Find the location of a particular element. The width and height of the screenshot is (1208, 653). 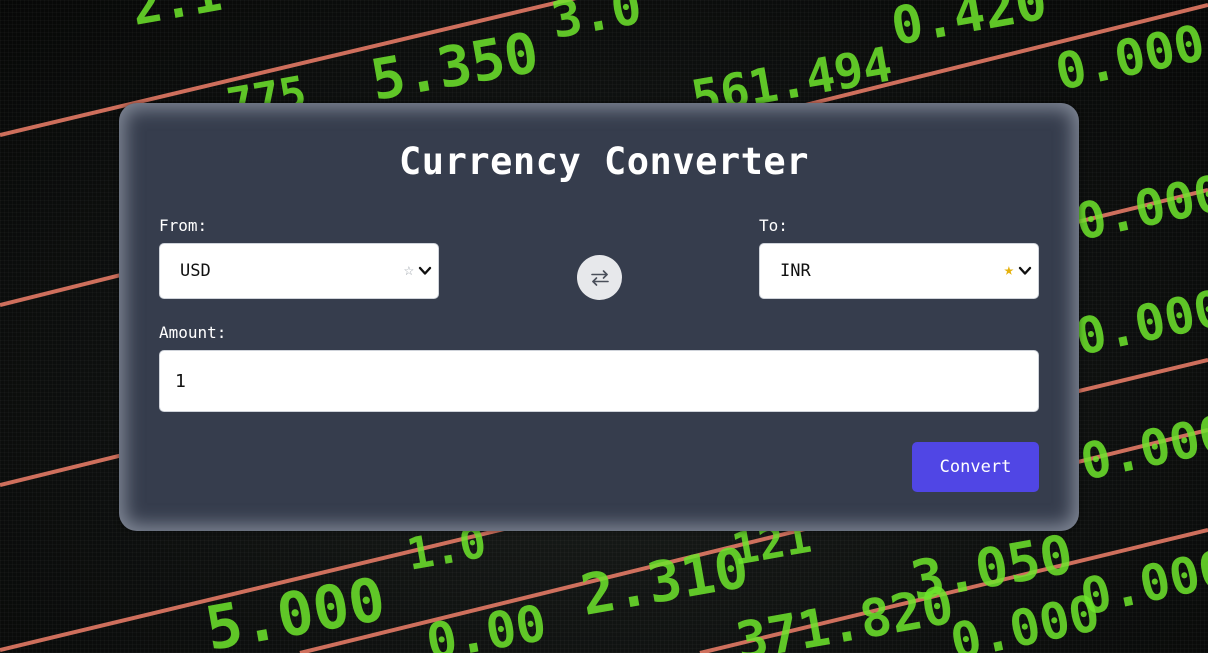

star-icon: ☆ is located at coordinates (409, 270).